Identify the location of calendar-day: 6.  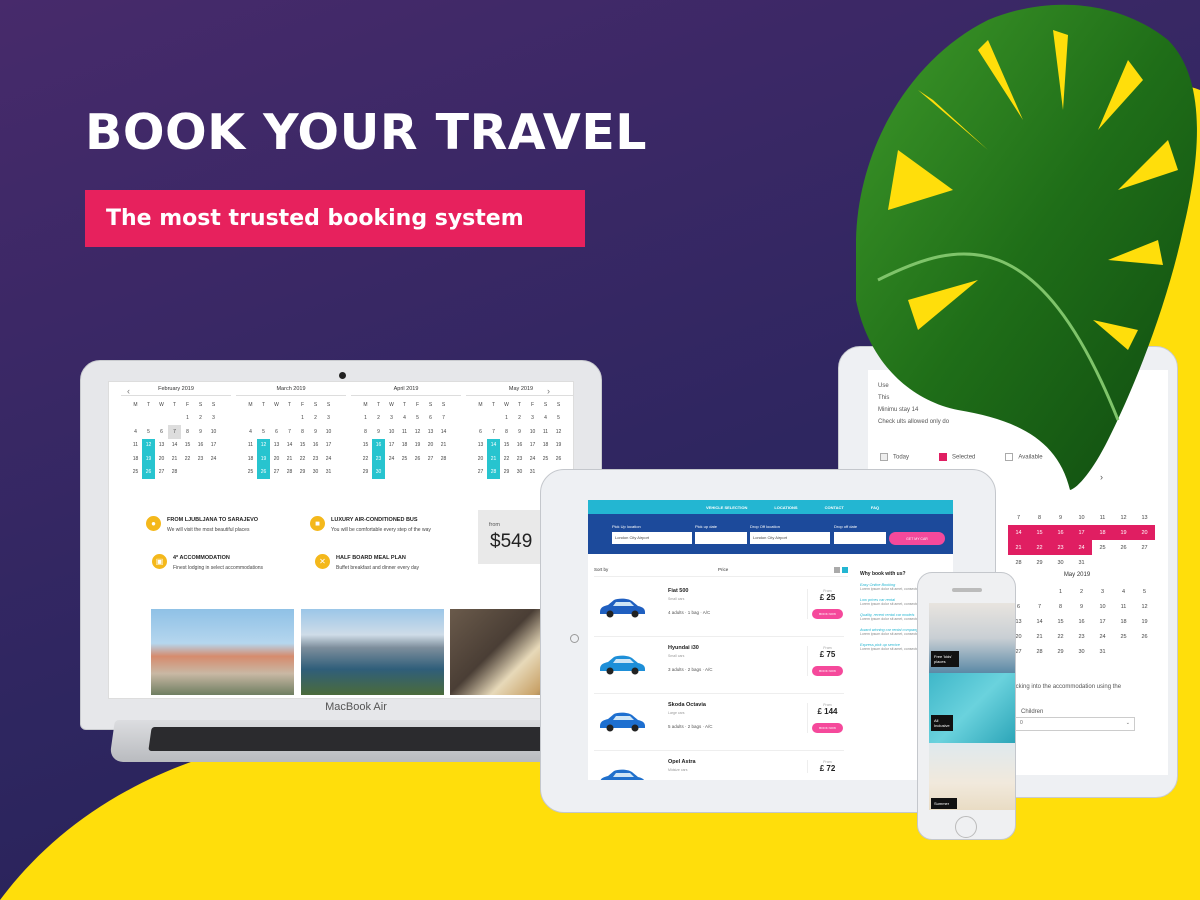
(276, 432).